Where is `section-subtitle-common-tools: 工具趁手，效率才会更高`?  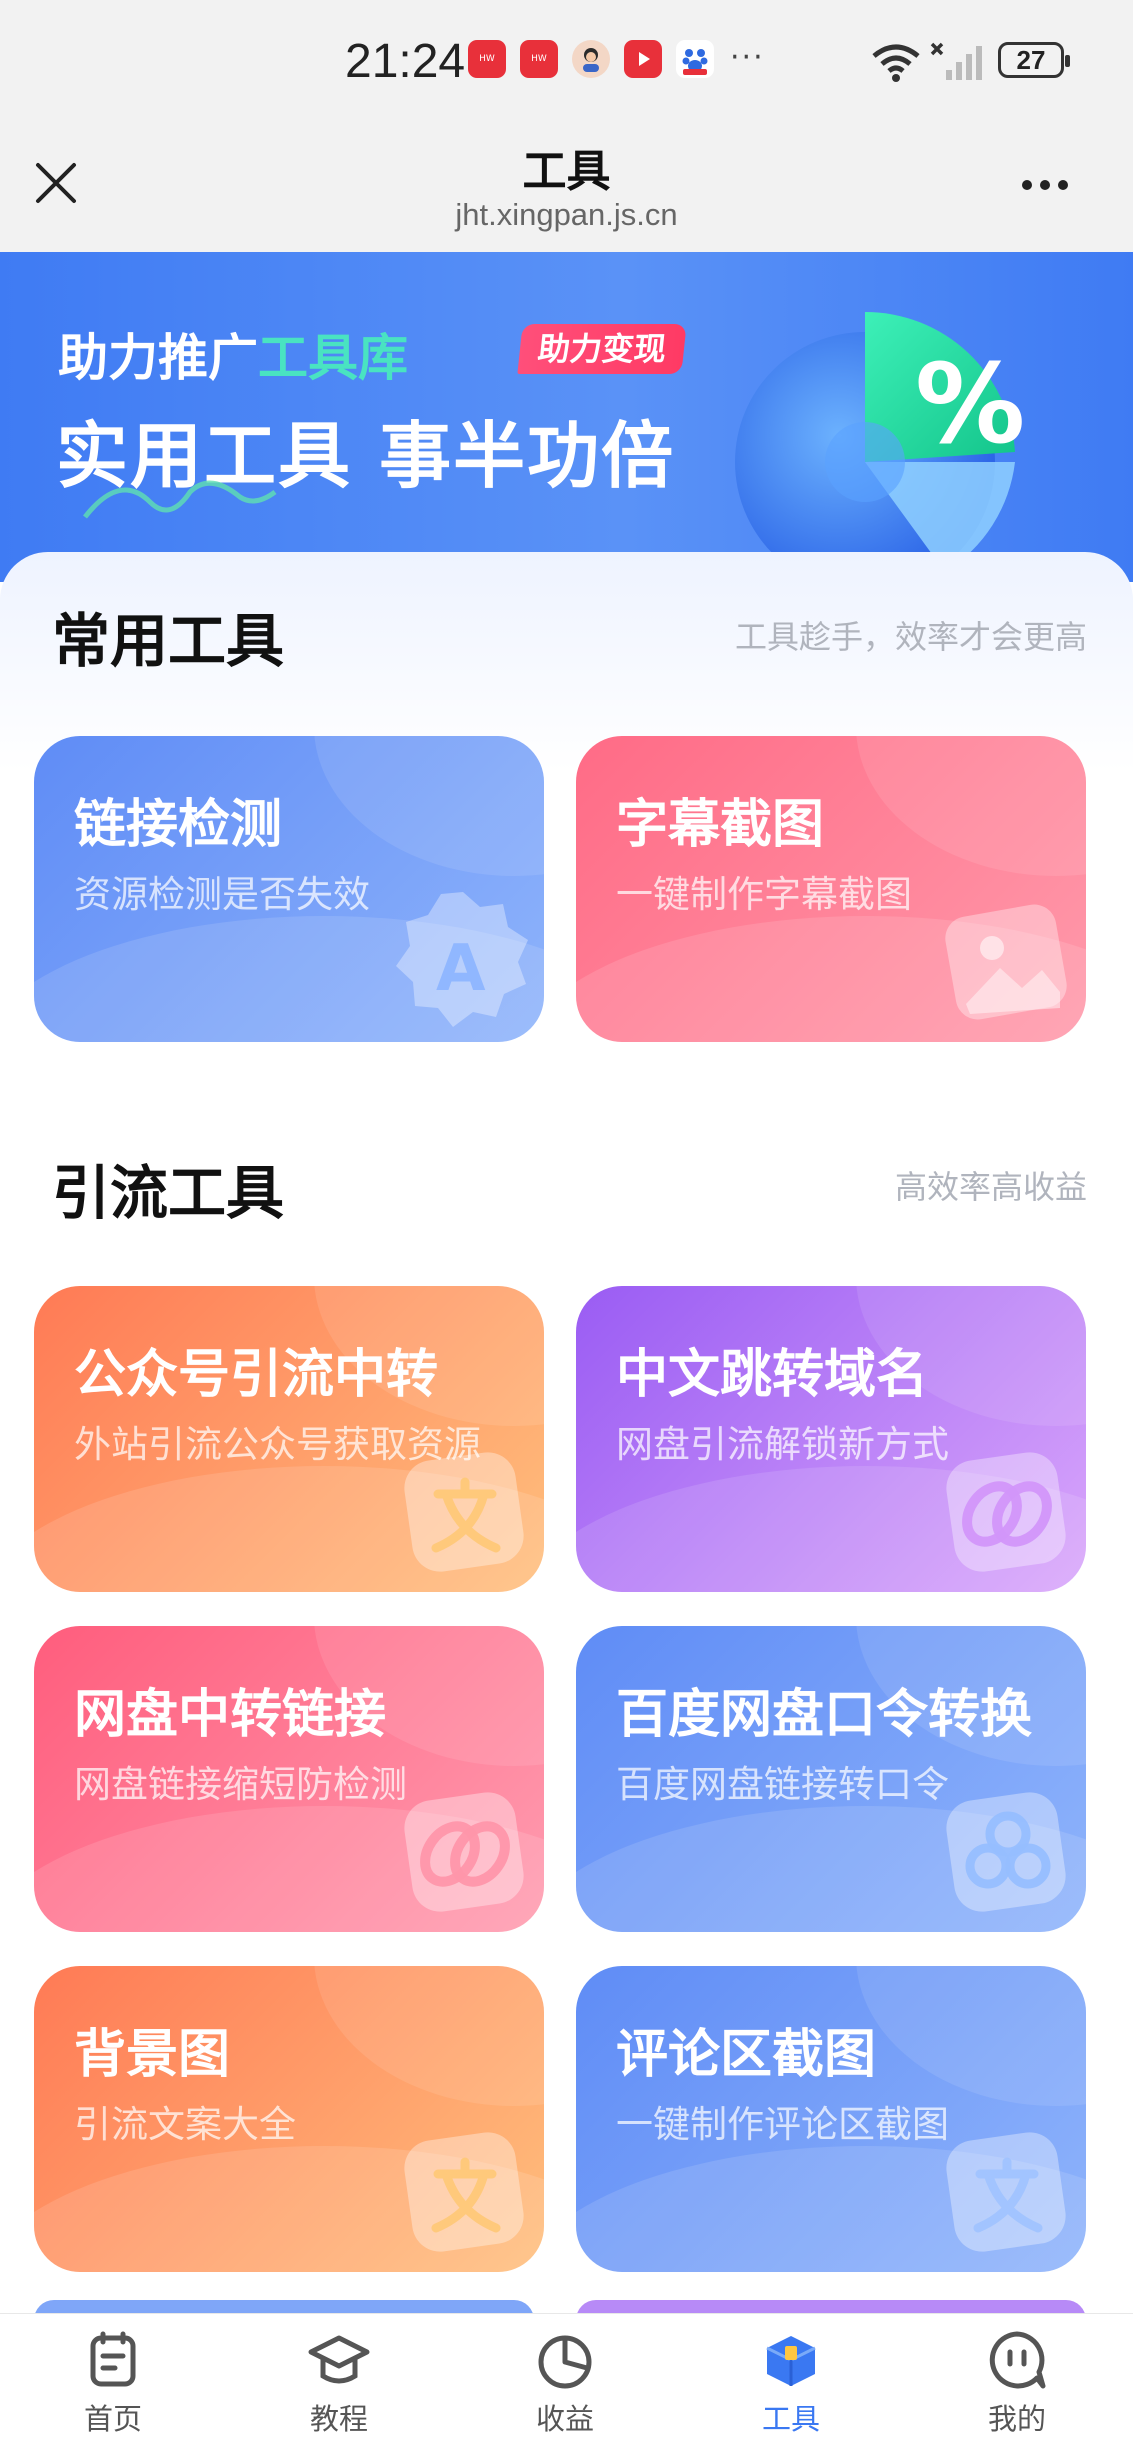 section-subtitle-common-tools: 工具趁手，效率才会更高 is located at coordinates (910, 637).